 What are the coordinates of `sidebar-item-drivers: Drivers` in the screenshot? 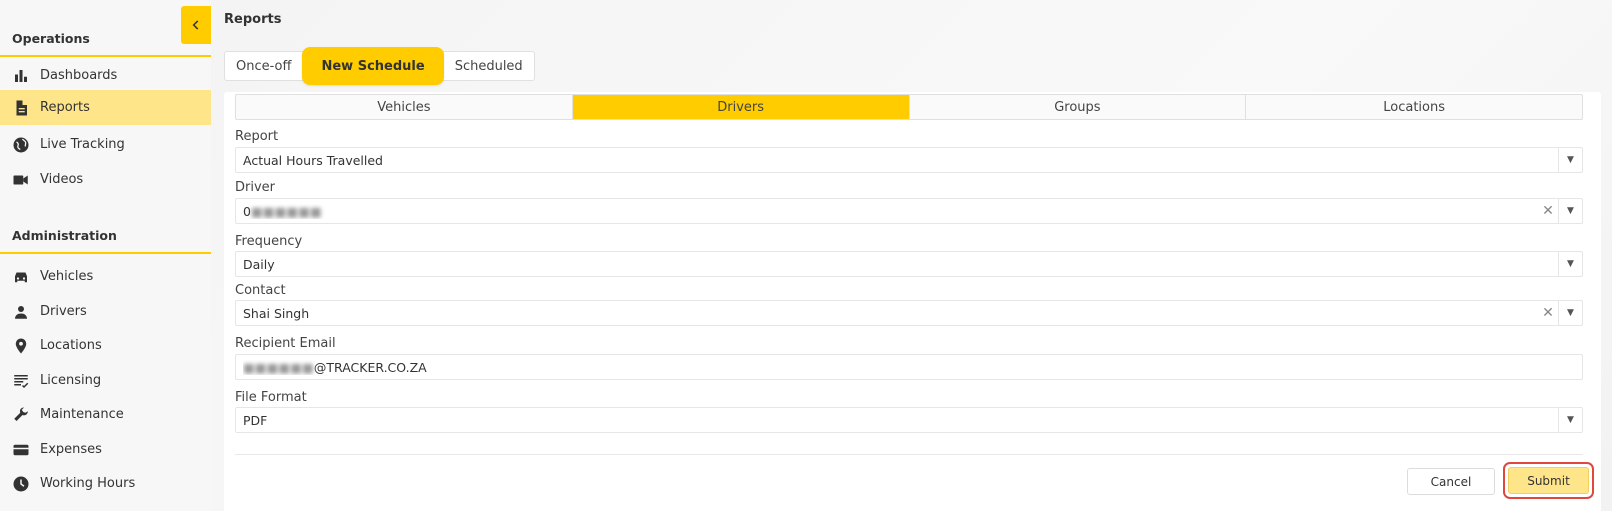 It's located at (105, 311).